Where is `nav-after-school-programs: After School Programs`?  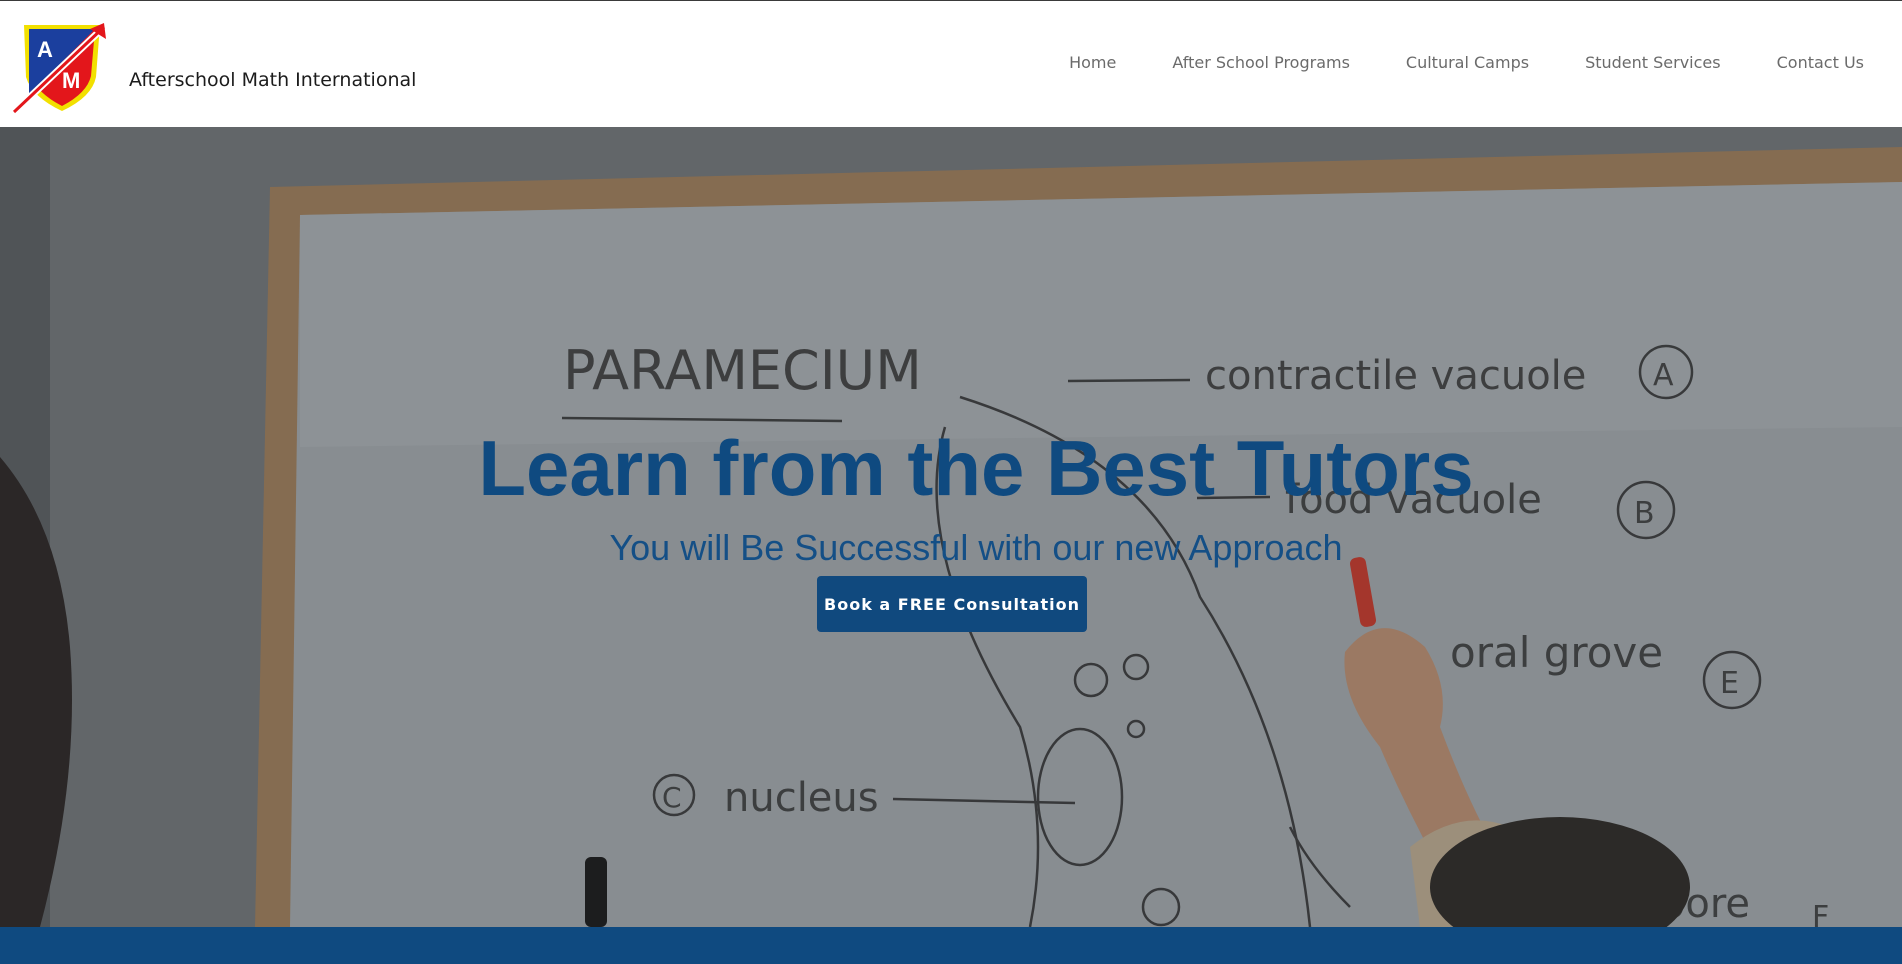 nav-after-school-programs: After School Programs is located at coordinates (1261, 62).